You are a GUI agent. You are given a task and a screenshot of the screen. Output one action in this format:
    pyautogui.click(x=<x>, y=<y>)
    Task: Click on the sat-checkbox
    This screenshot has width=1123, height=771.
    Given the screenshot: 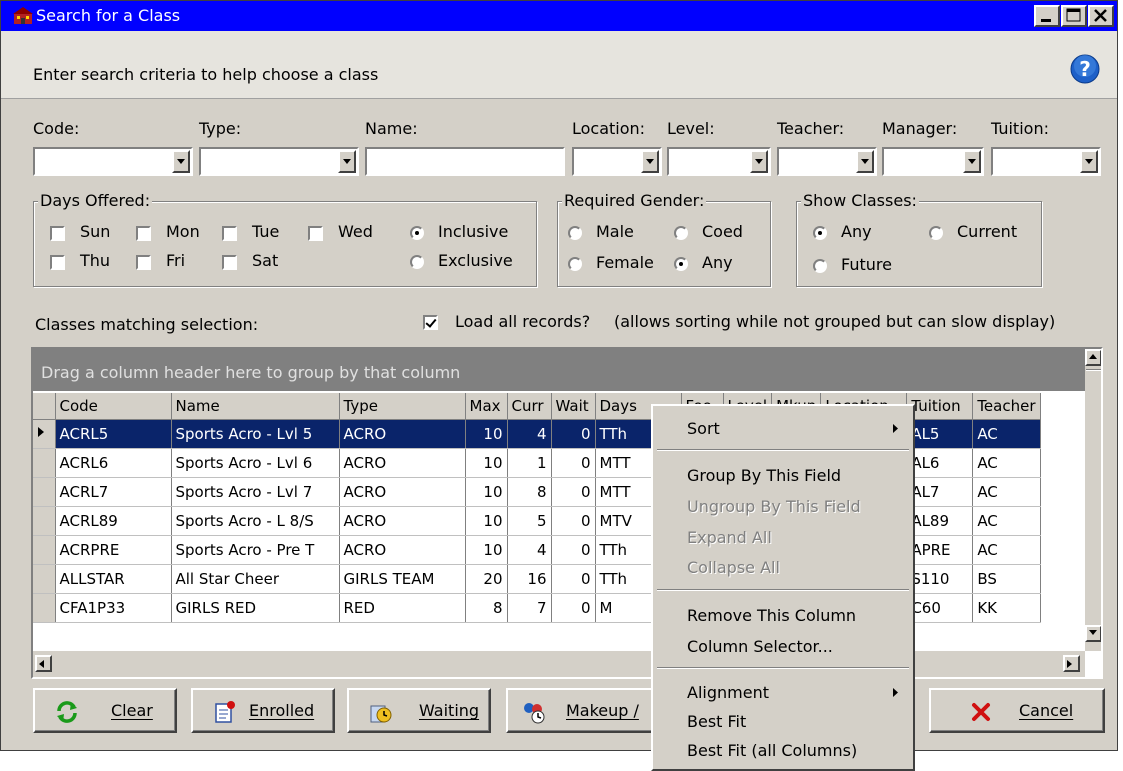 What is the action you would take?
    pyautogui.click(x=229, y=262)
    